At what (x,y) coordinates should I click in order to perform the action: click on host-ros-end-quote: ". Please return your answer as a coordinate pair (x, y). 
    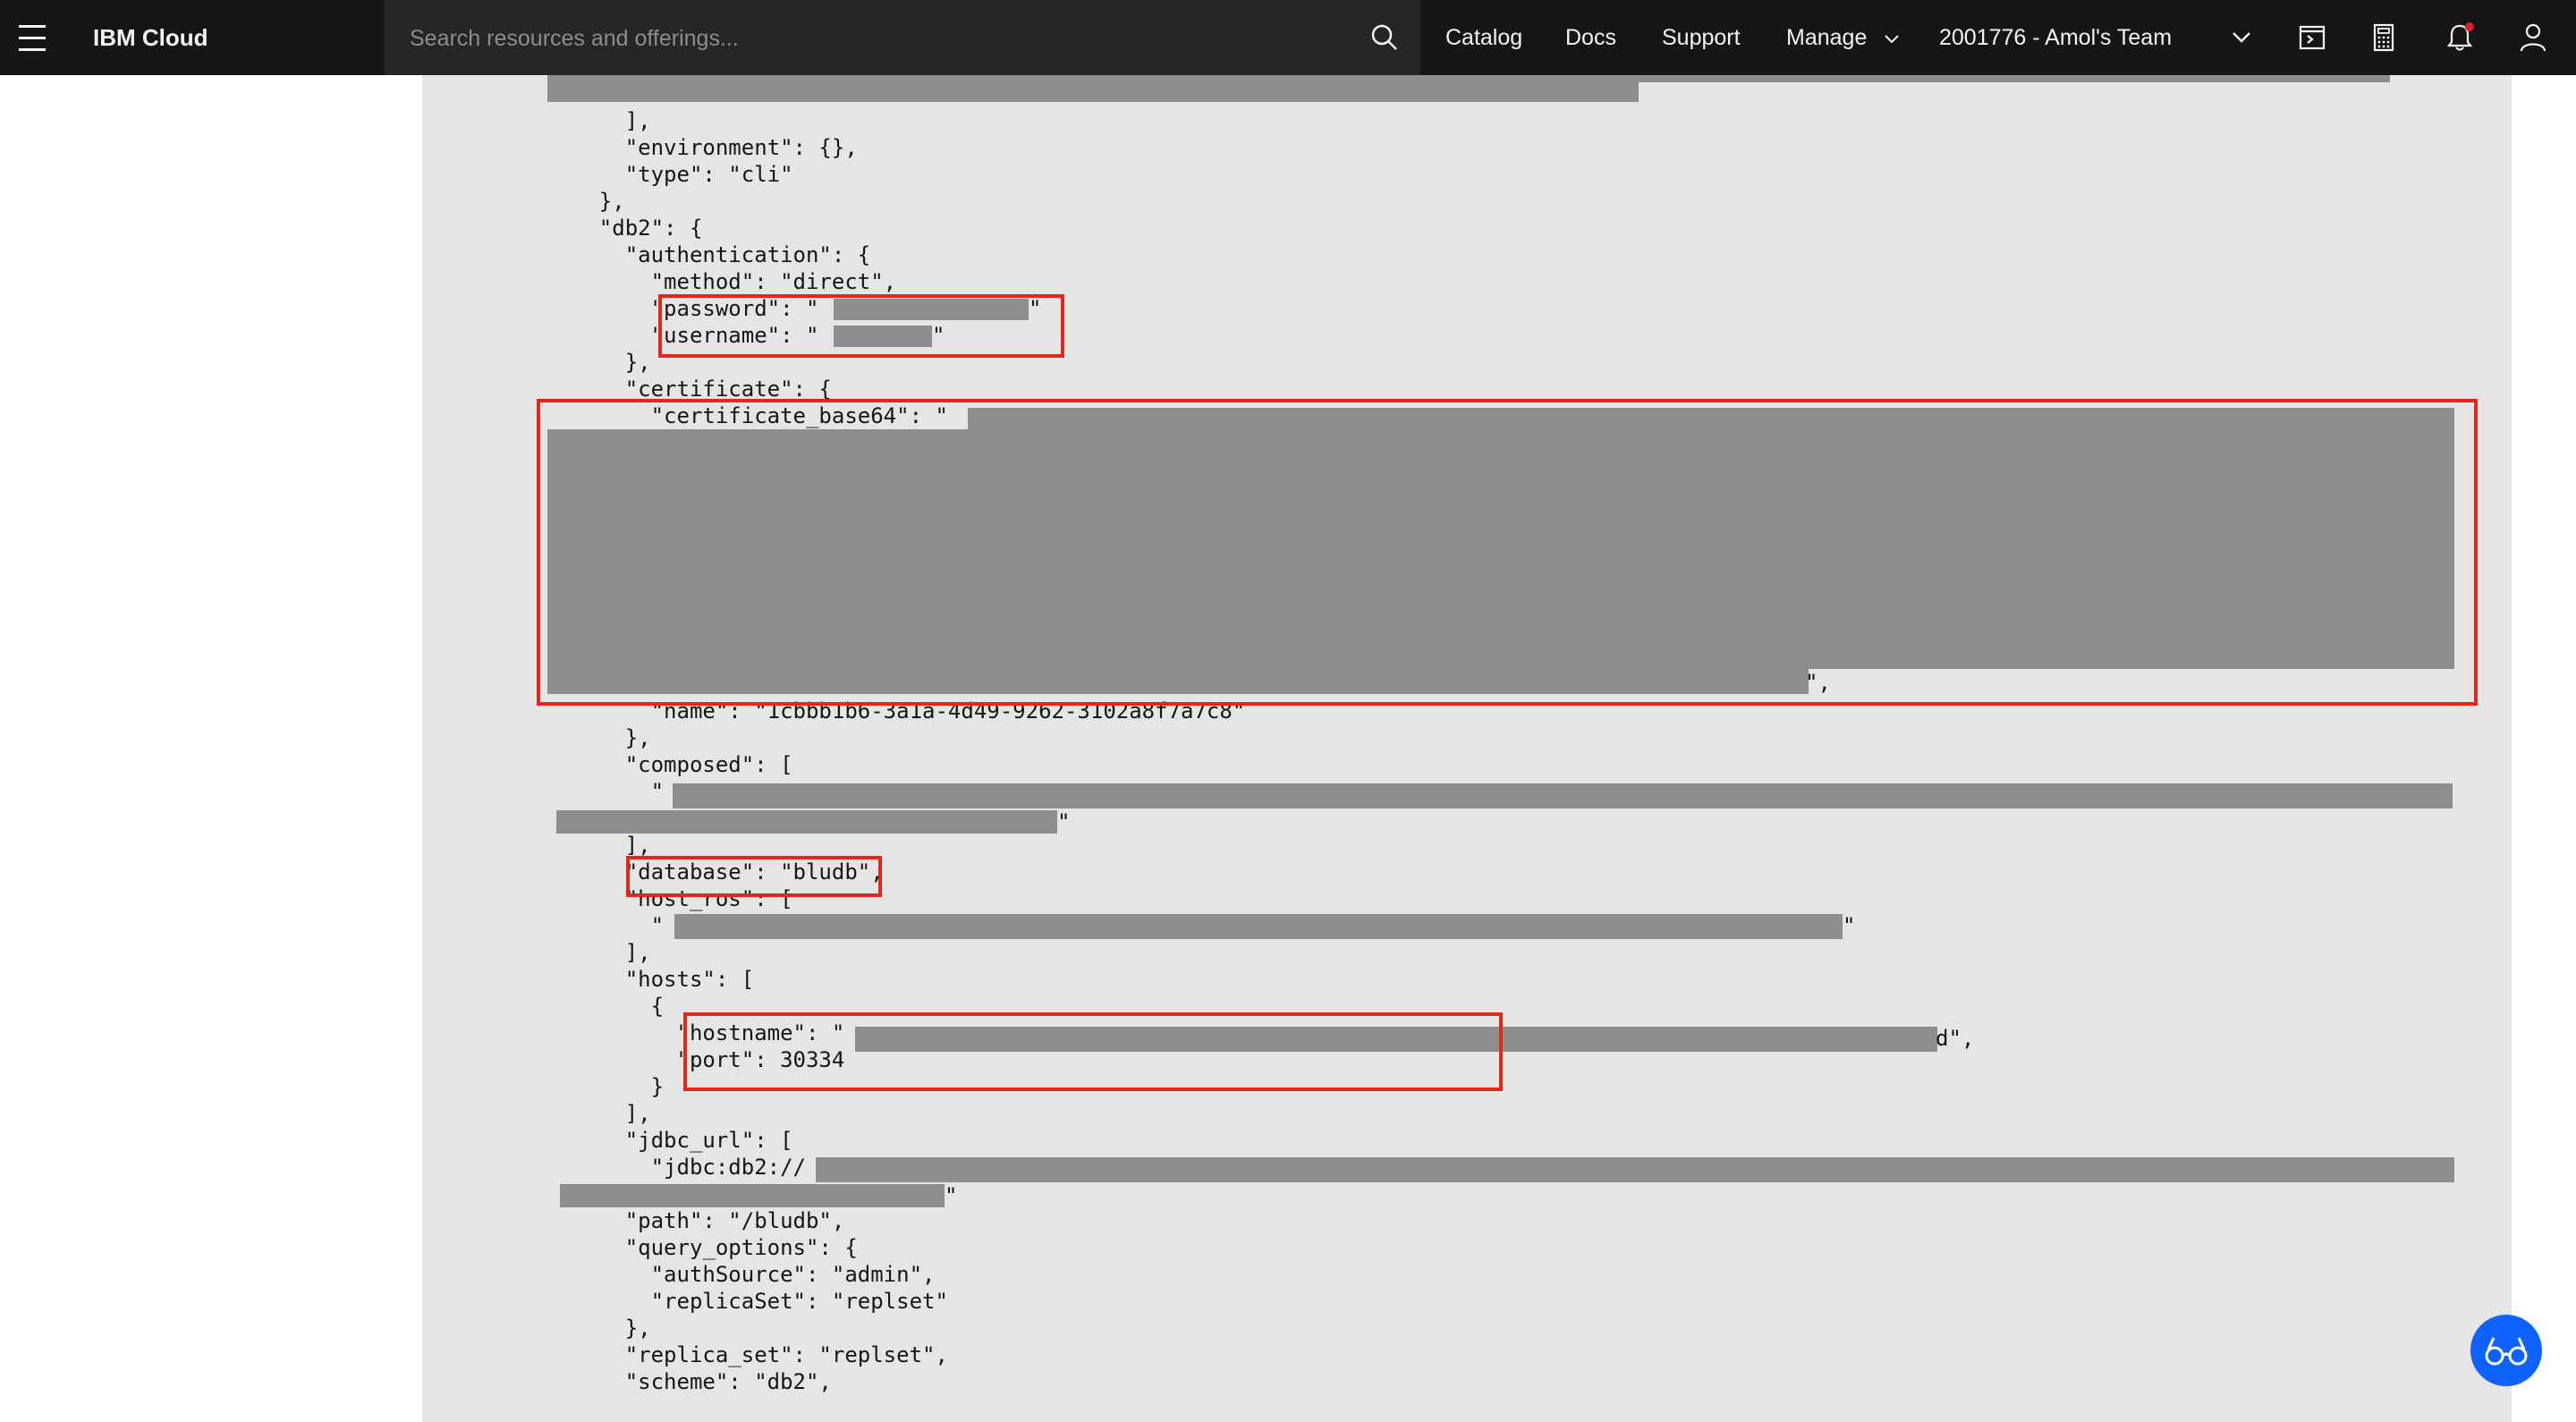
    Looking at the image, I should click on (1849, 925).